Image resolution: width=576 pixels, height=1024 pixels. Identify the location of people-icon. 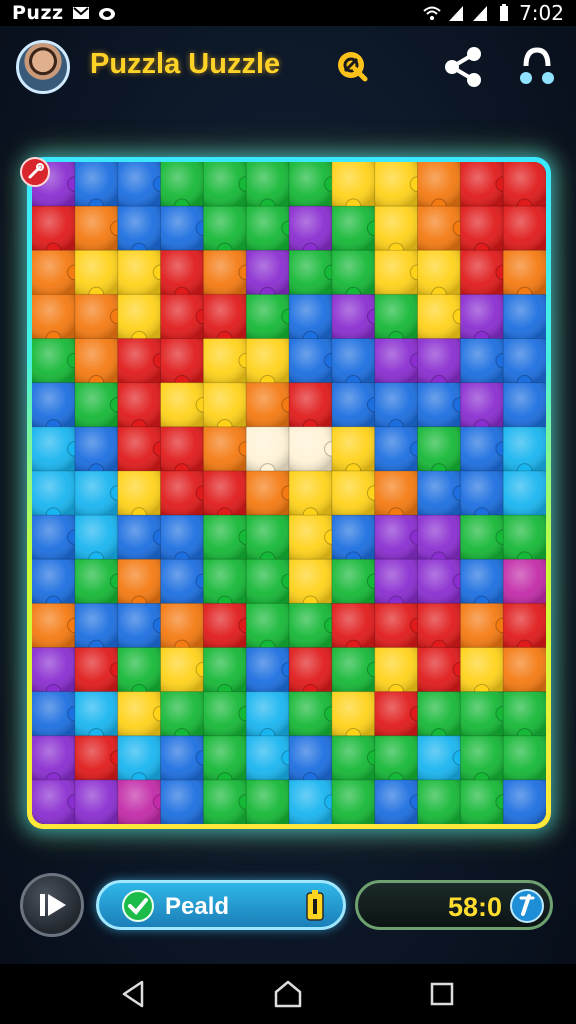
(537, 67).